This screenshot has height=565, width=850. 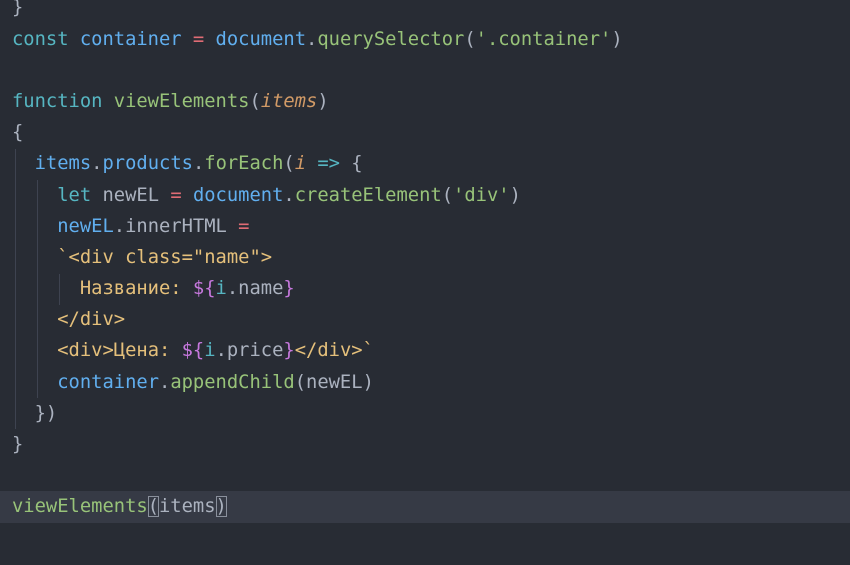 What do you see at coordinates (63, 101) in the screenshot?
I see `code-token: function` at bounding box center [63, 101].